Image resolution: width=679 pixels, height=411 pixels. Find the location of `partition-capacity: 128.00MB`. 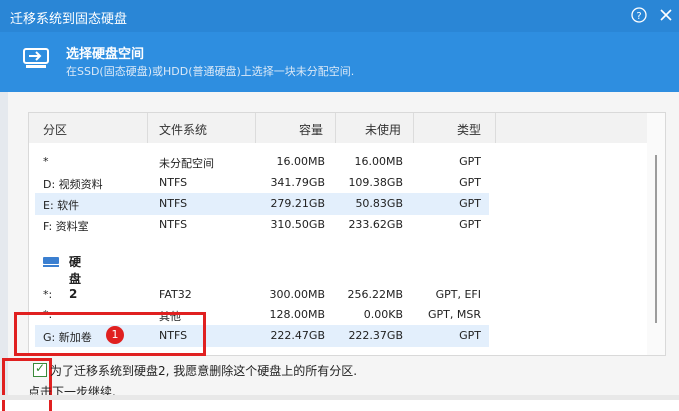

partition-capacity: 128.00MB is located at coordinates (297, 314).